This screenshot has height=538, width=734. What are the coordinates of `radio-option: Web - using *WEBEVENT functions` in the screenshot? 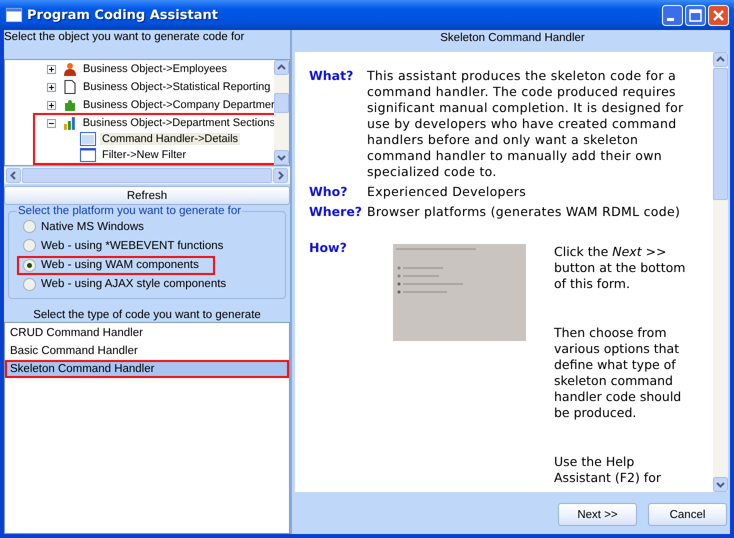 It's located at (123, 246).